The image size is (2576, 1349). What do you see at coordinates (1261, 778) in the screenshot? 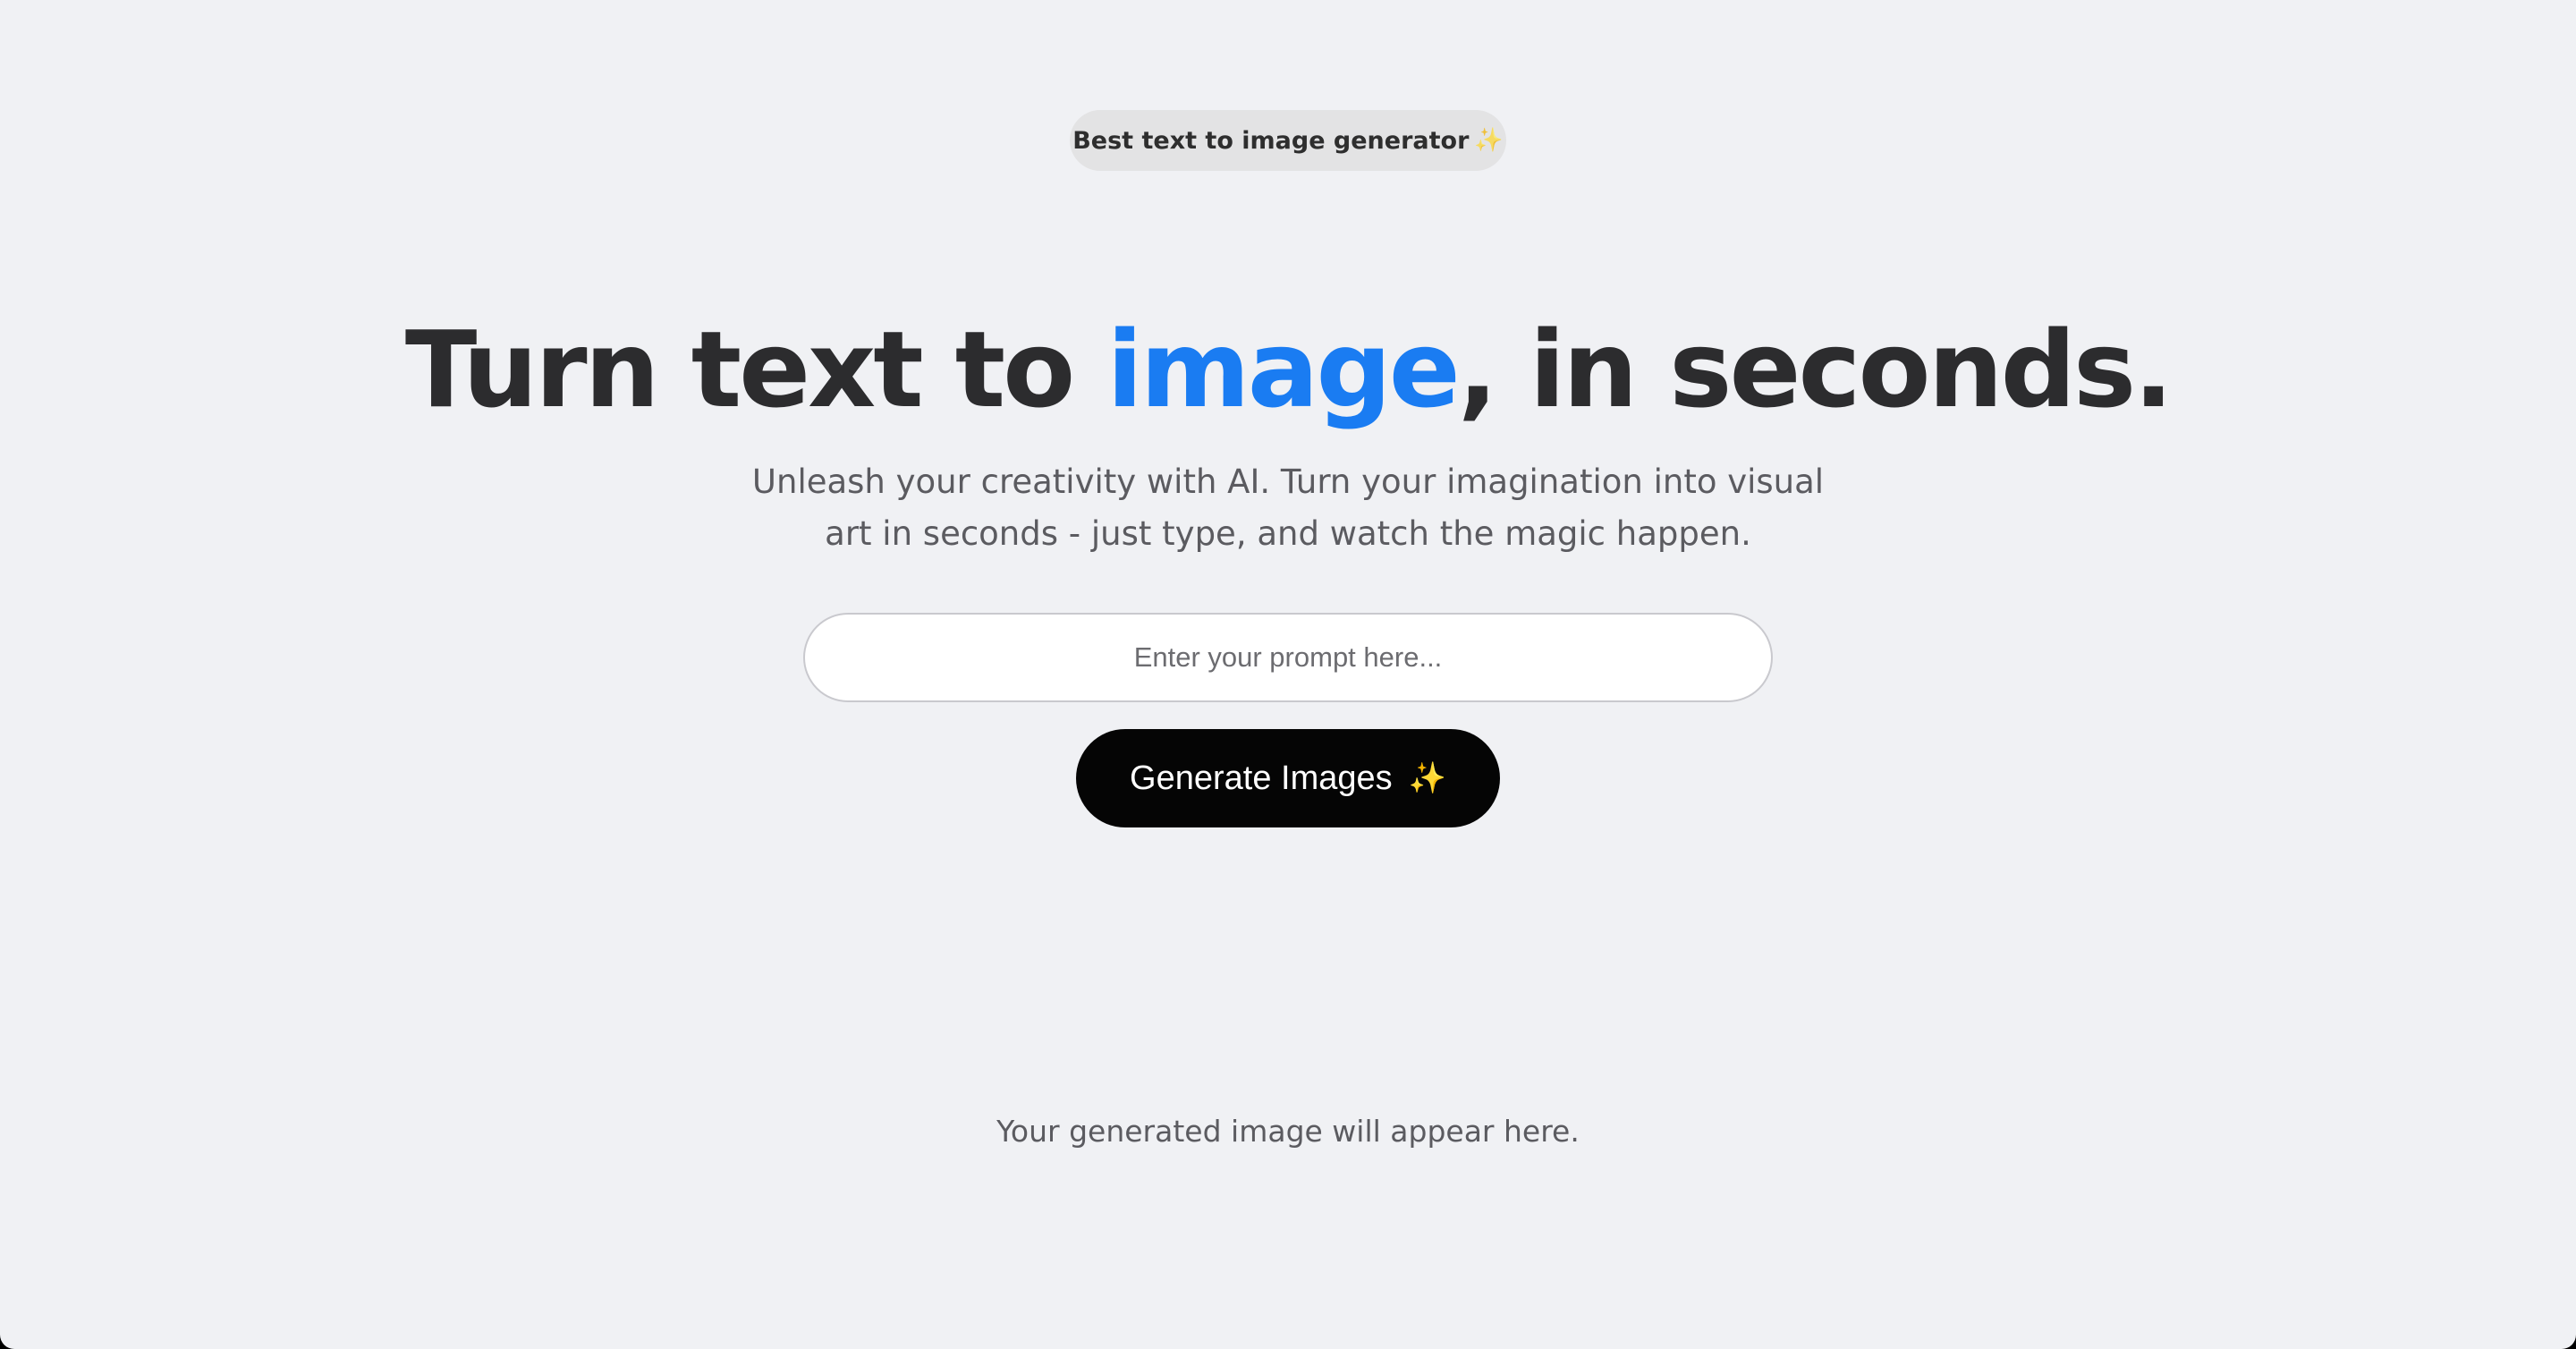
I see `generate-button-label: Generate Images` at bounding box center [1261, 778].